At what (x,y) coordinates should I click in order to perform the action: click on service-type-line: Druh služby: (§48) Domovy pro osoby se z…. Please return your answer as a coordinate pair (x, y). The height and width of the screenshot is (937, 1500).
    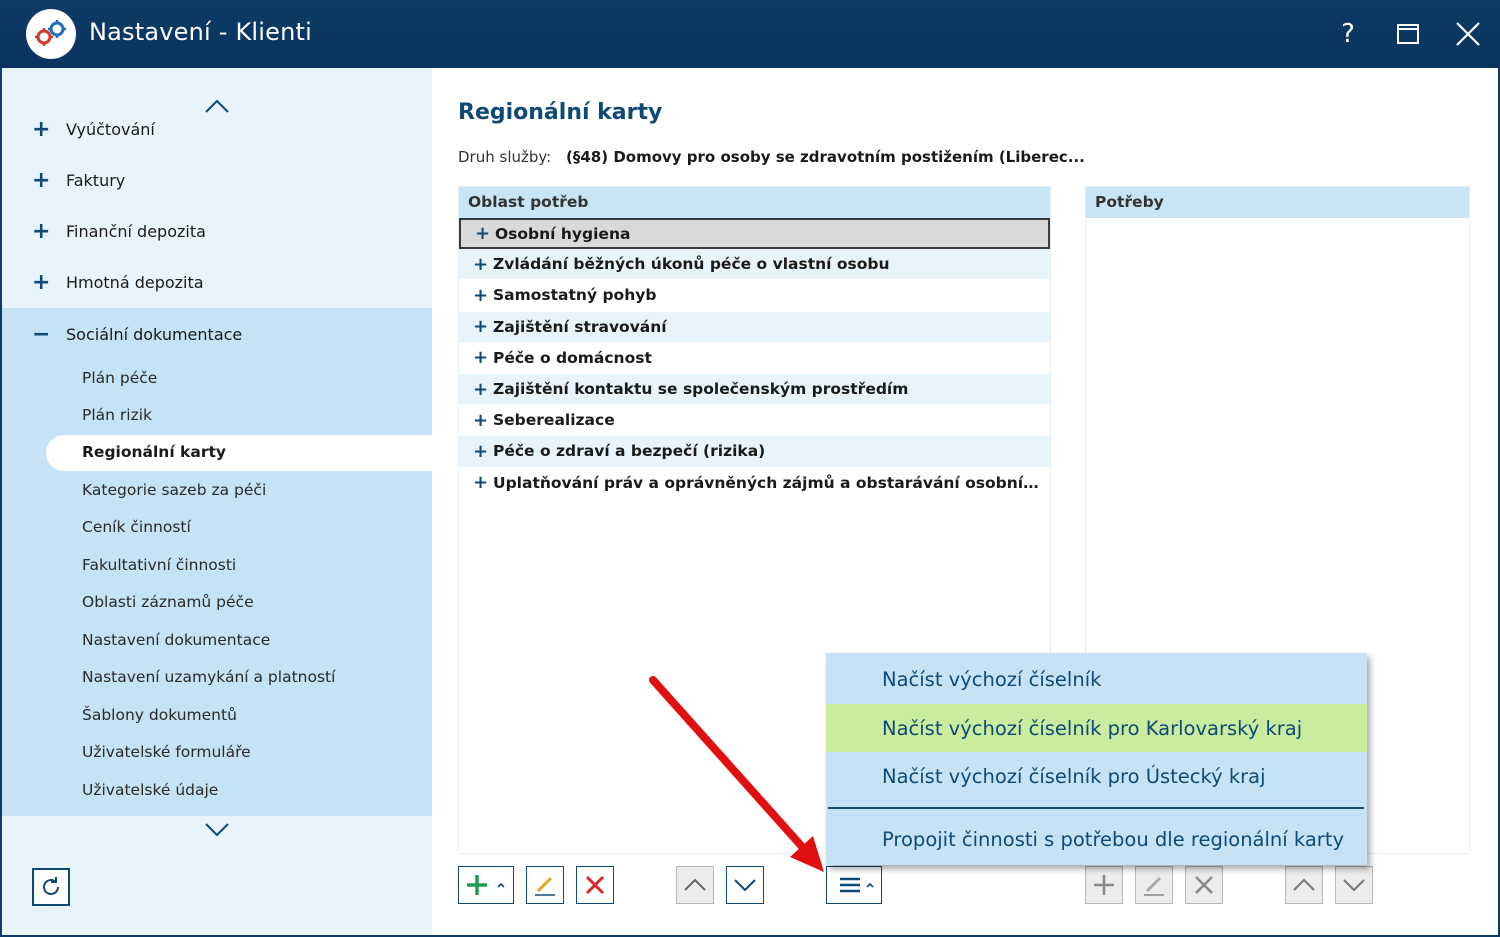
    Looking at the image, I should click on (771, 157).